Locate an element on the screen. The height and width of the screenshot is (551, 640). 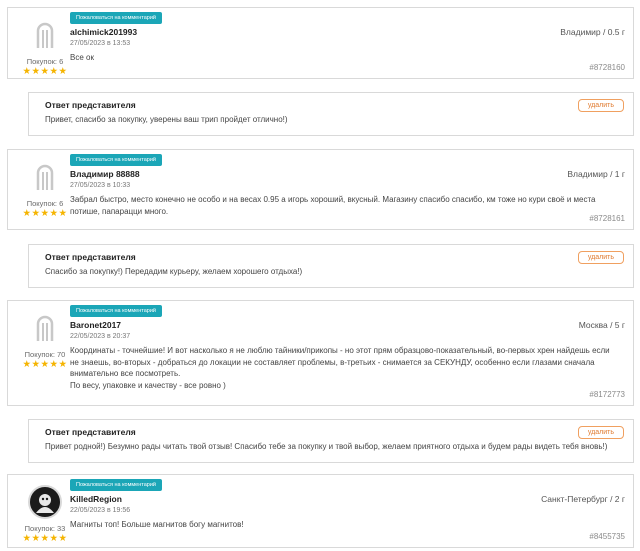
reviewer-info: Покупок: 70 ★★★★★ is located at coordinates (45, 340).